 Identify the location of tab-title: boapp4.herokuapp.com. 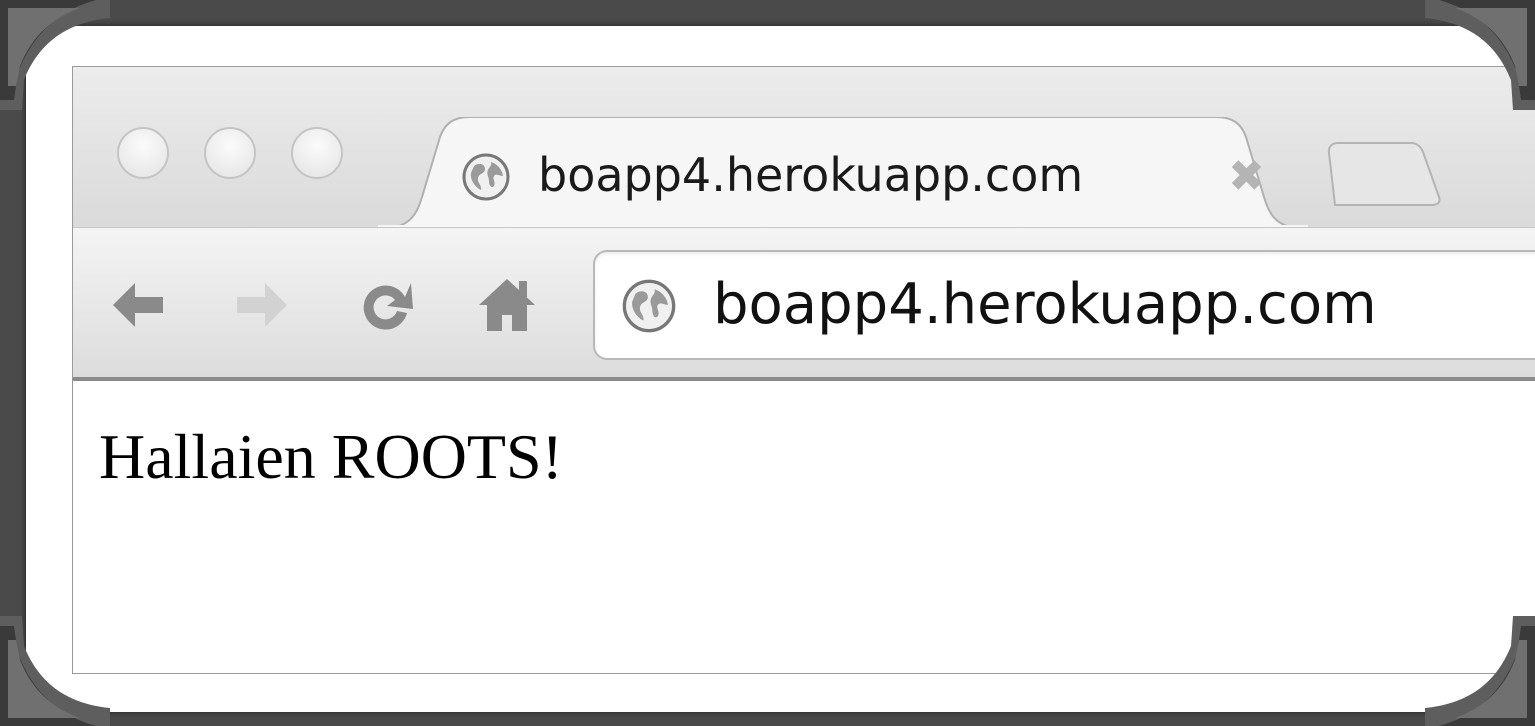
(811, 175).